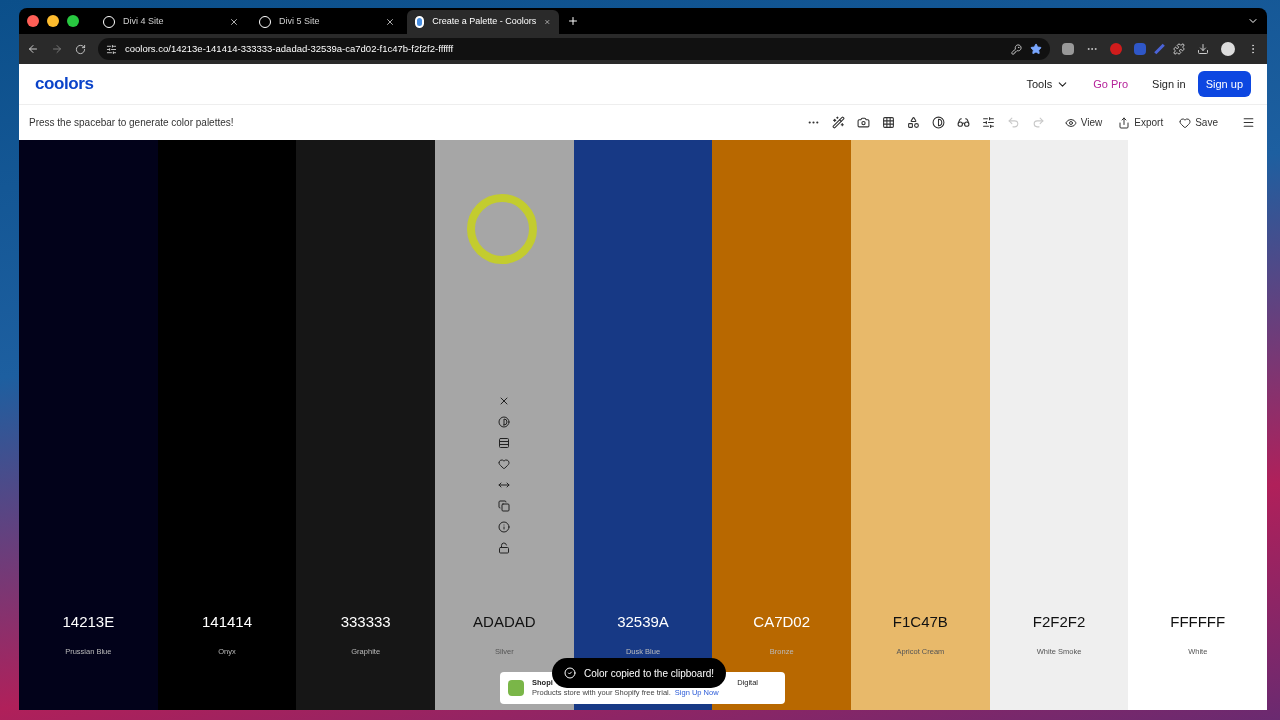  I want to click on unlock-icon, so click(504, 548).